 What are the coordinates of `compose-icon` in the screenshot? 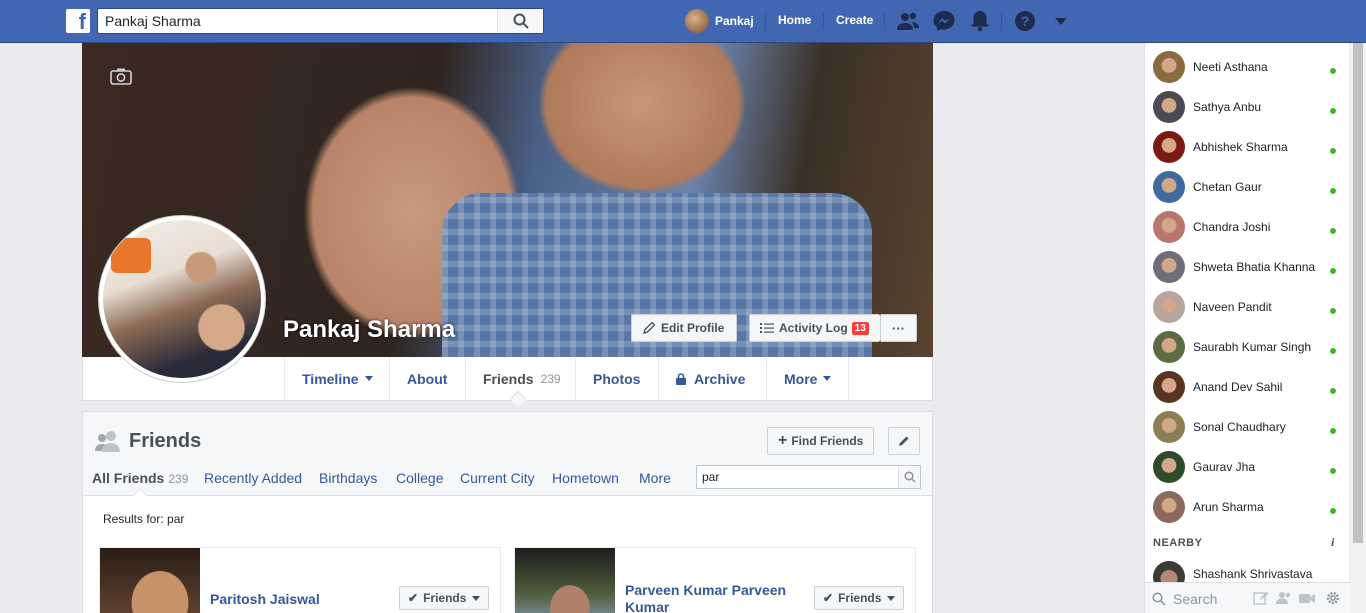 It's located at (1261, 598).